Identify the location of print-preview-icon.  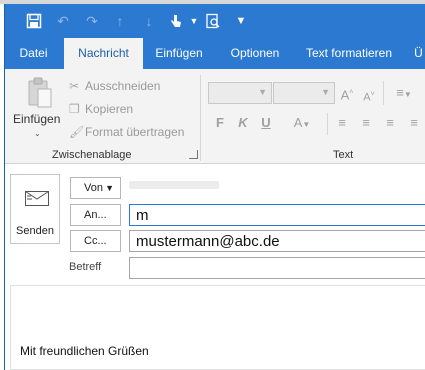
(213, 21).